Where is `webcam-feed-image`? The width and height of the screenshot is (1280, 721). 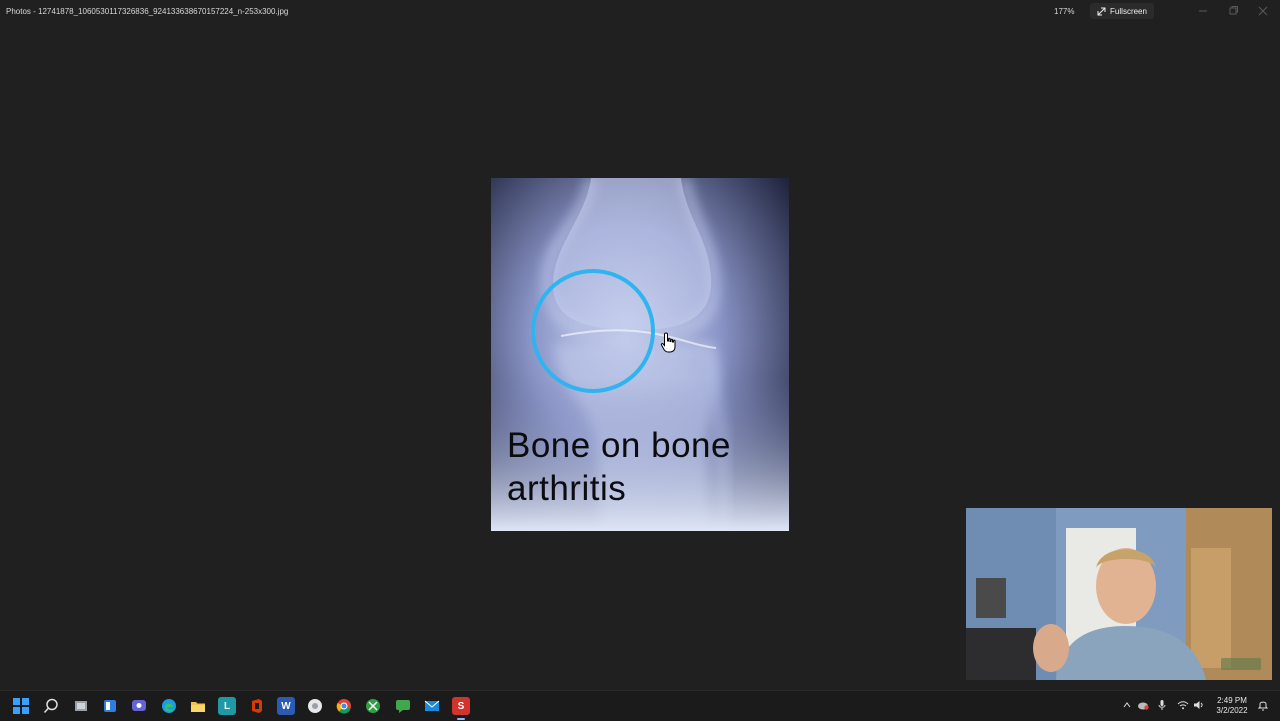
webcam-feed-image is located at coordinates (1119, 594).